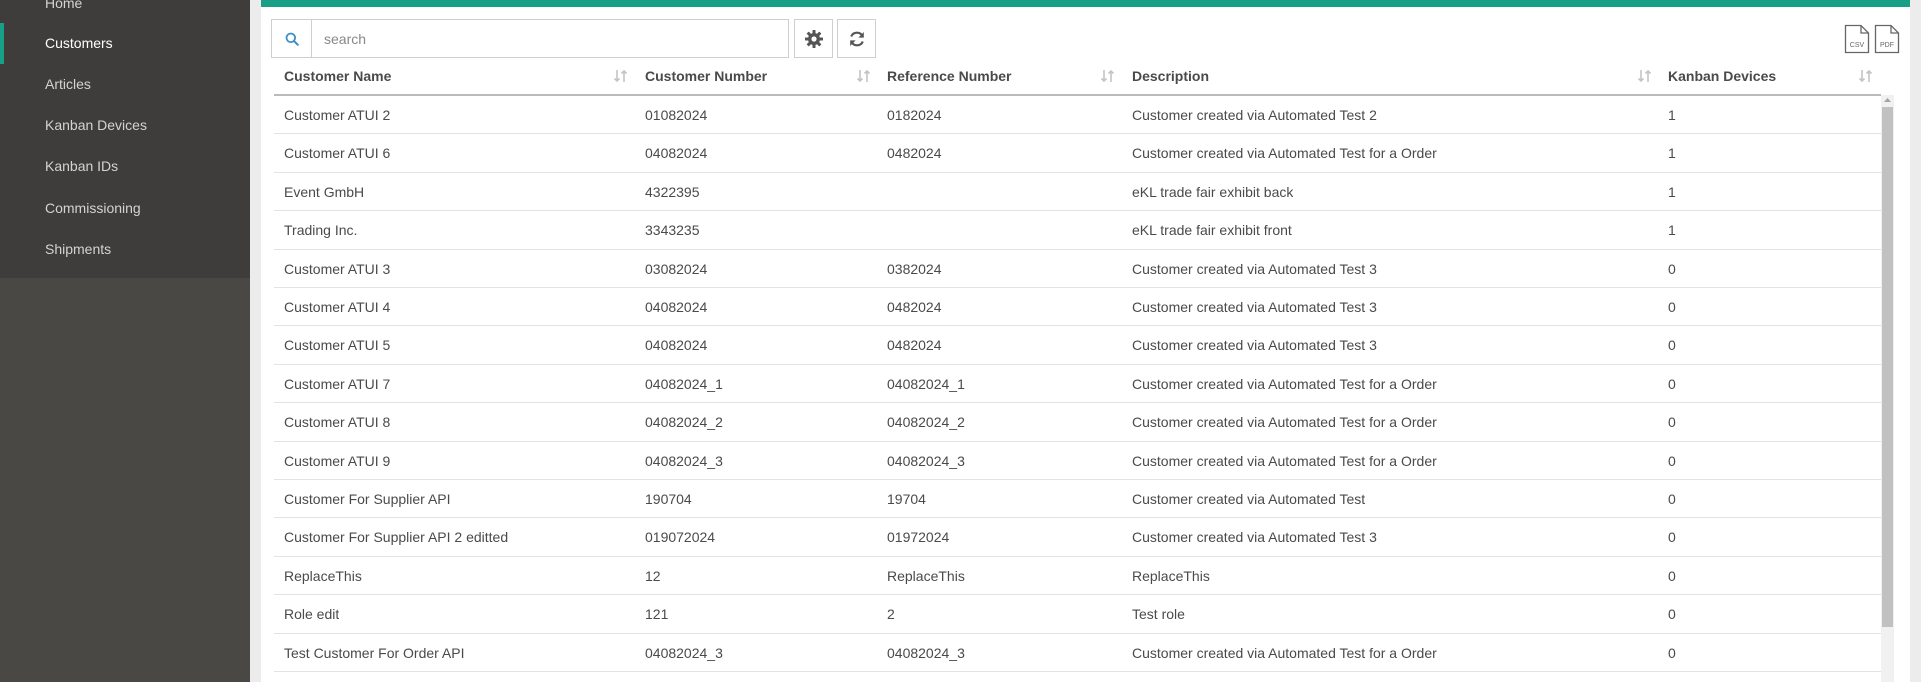 This screenshot has width=1921, height=682. I want to click on cell-customer-name: Customer ATUI 2, so click(337, 115).